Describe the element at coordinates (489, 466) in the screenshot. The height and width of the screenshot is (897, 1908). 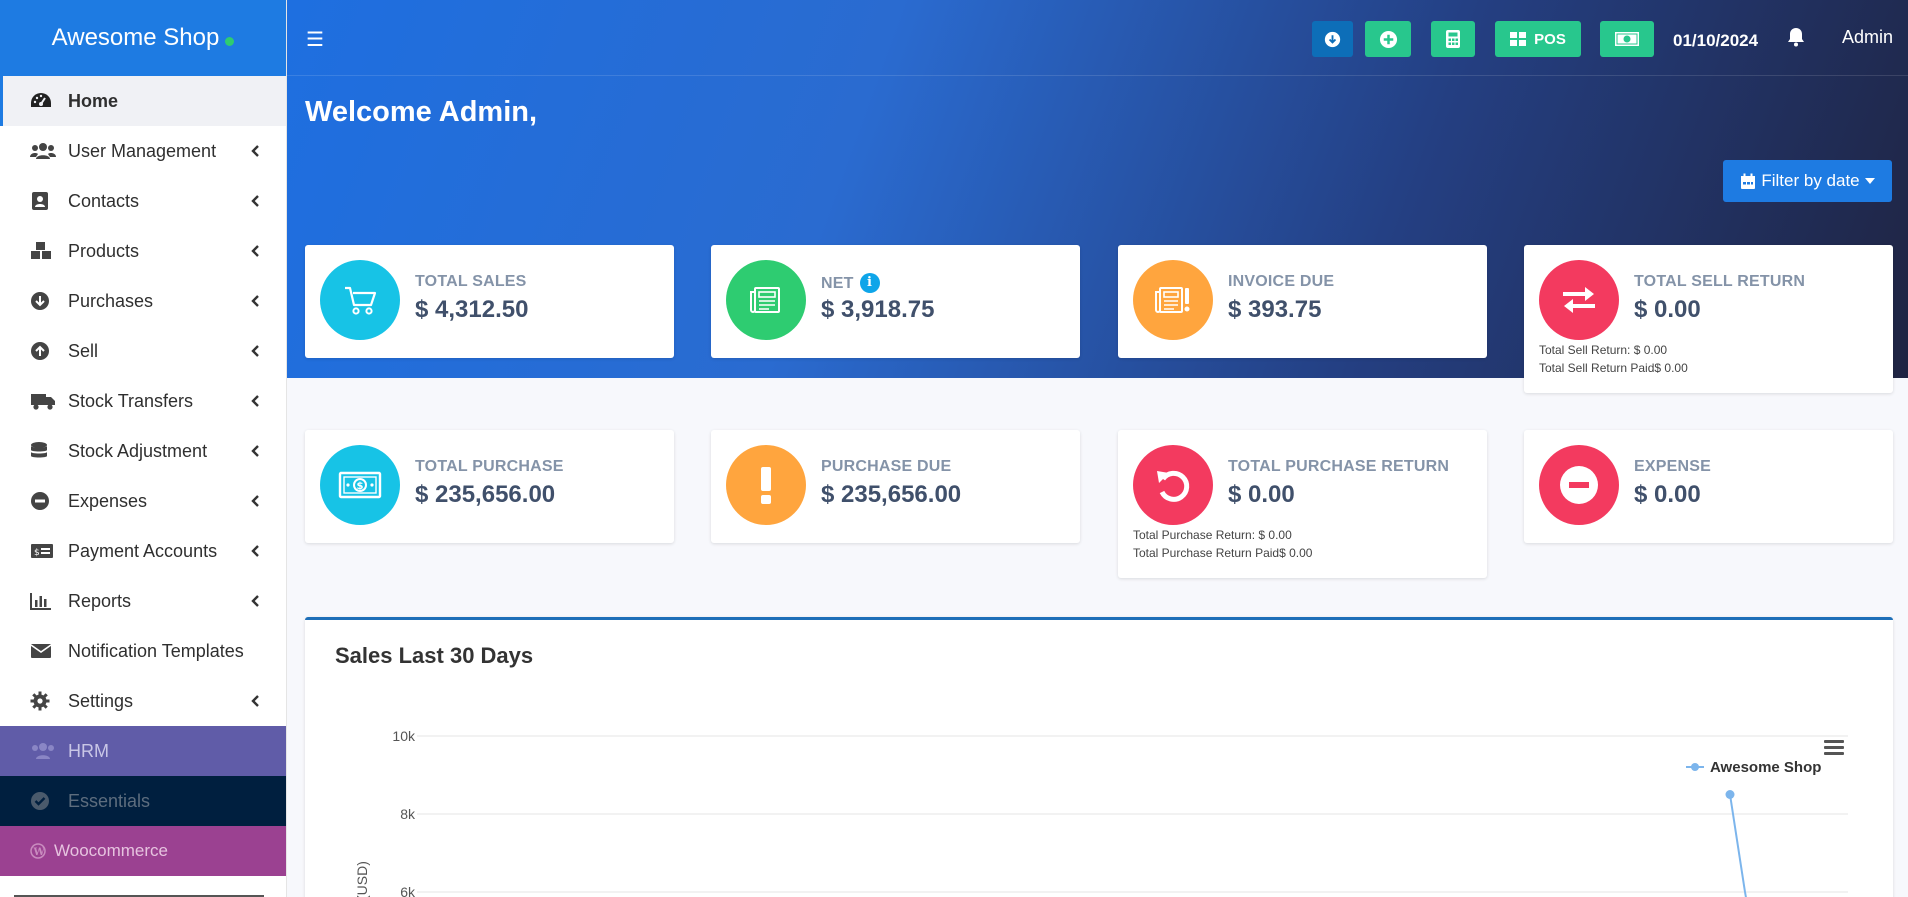
I see `stat-title: TOTAL PURCHASE` at that location.